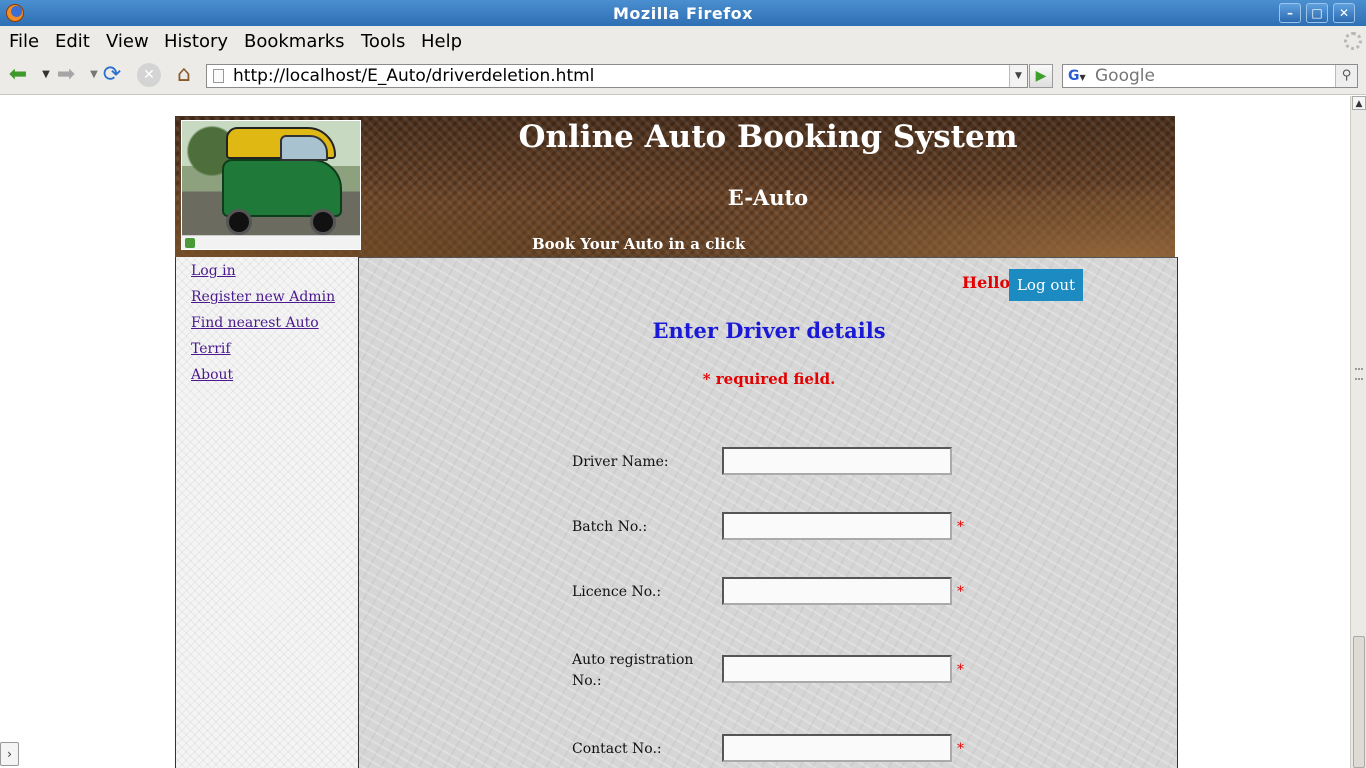  Describe the element at coordinates (1046, 285) in the screenshot. I see `logout-button: Log out` at that location.